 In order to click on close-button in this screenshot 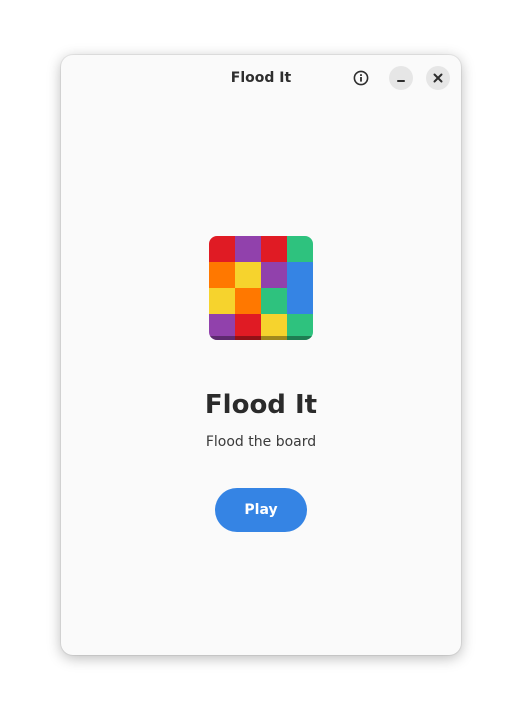, I will do `click(438, 78)`.